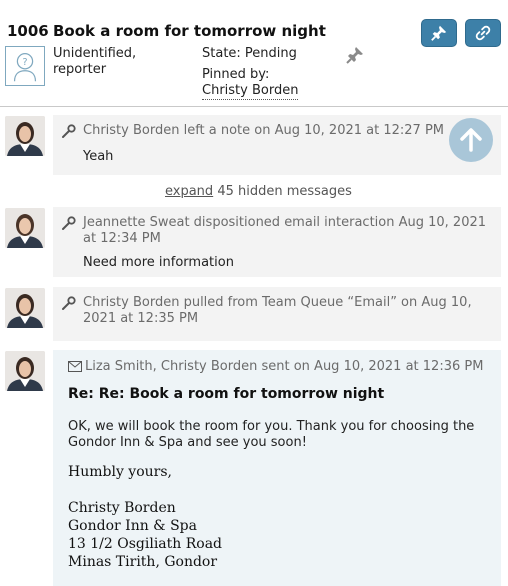 This screenshot has width=508, height=586. What do you see at coordinates (132, 526) in the screenshot?
I see `signature-line: Gondor Inn & Spa` at bounding box center [132, 526].